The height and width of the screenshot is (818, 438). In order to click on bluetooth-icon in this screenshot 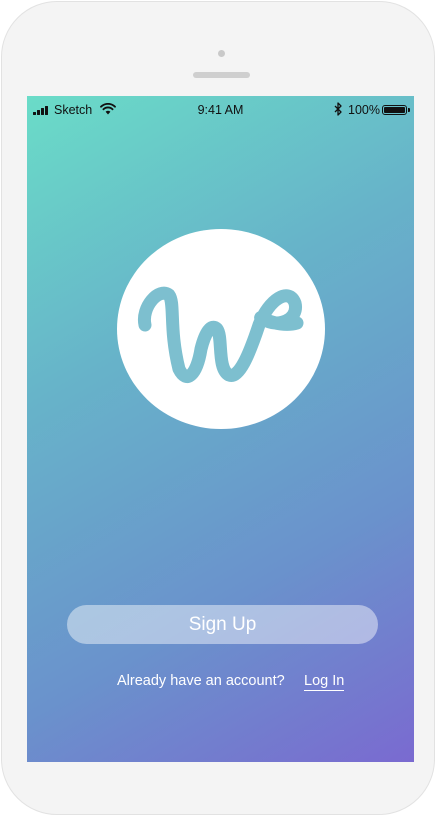, I will do `click(338, 109)`.